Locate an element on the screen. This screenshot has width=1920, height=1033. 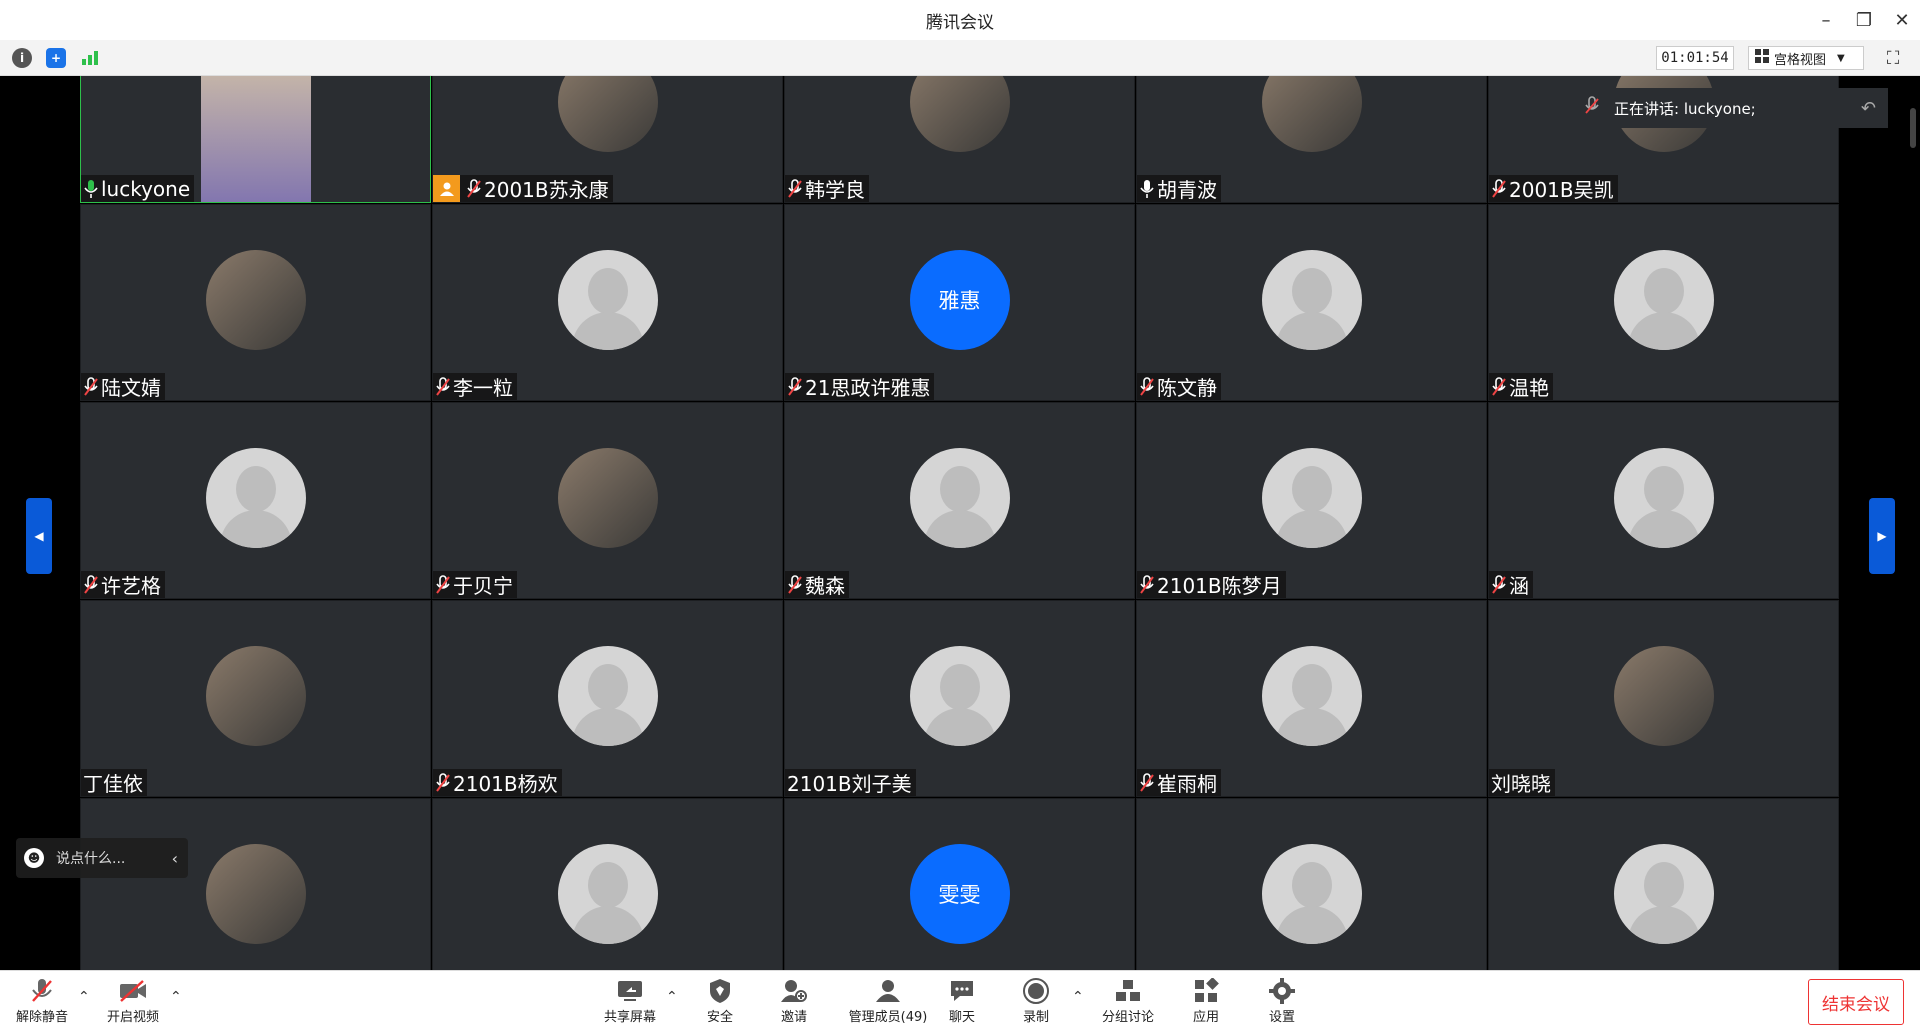
unmute-button: 解除静音 is located at coordinates (42, 1003).